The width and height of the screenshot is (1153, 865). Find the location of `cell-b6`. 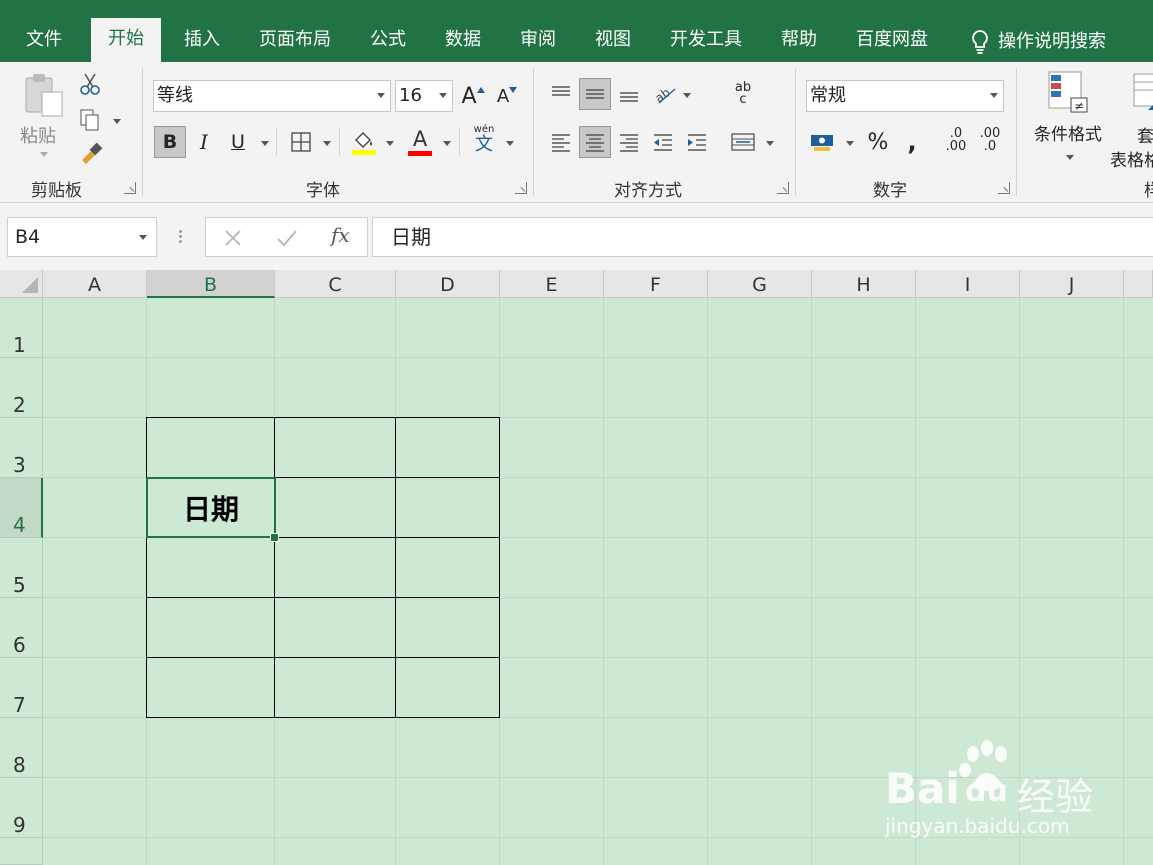

cell-b6 is located at coordinates (210, 627).